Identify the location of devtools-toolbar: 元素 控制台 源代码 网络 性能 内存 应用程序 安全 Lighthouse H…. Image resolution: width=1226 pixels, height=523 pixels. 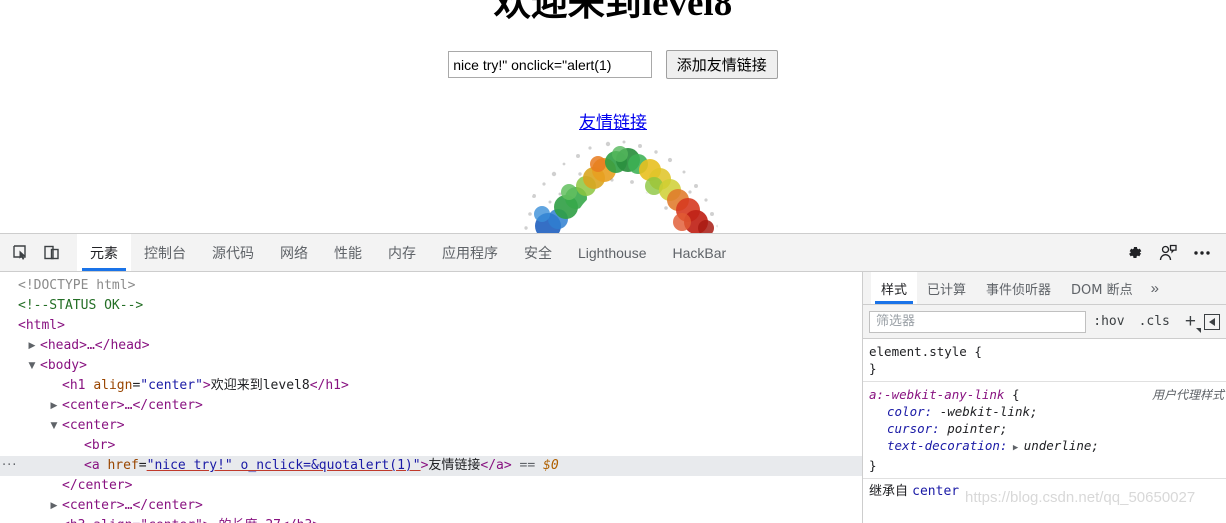
(613, 253).